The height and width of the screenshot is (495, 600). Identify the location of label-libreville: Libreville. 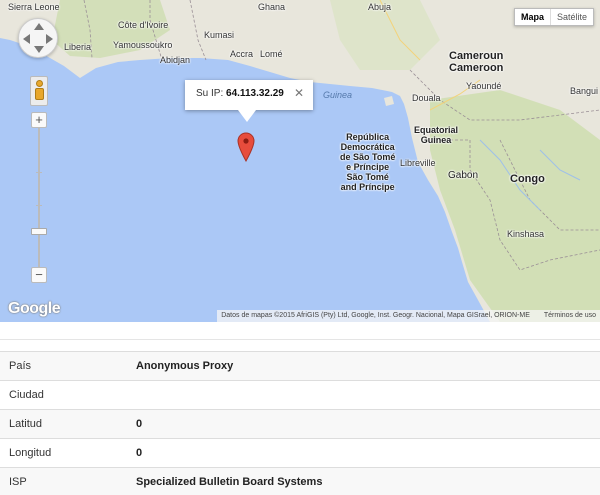
(418, 163).